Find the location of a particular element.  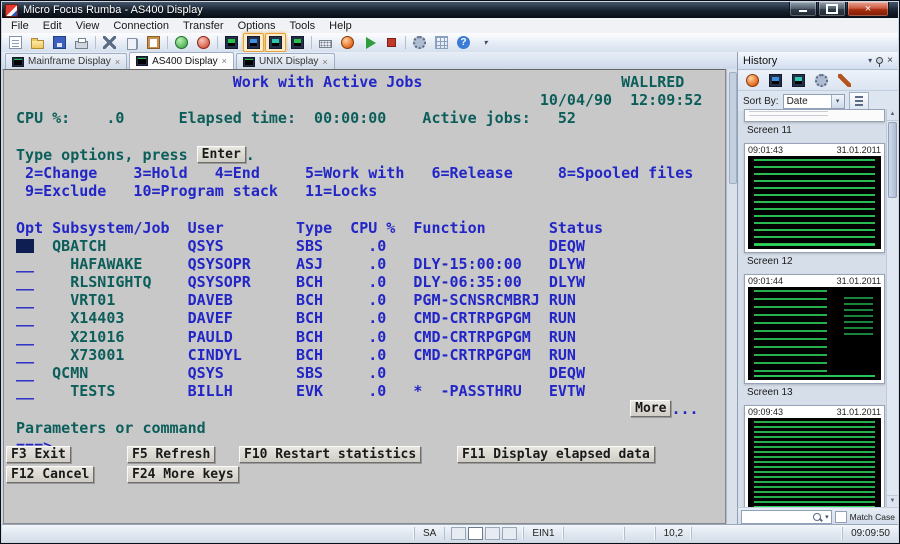

screens-button is located at coordinates (775, 80).